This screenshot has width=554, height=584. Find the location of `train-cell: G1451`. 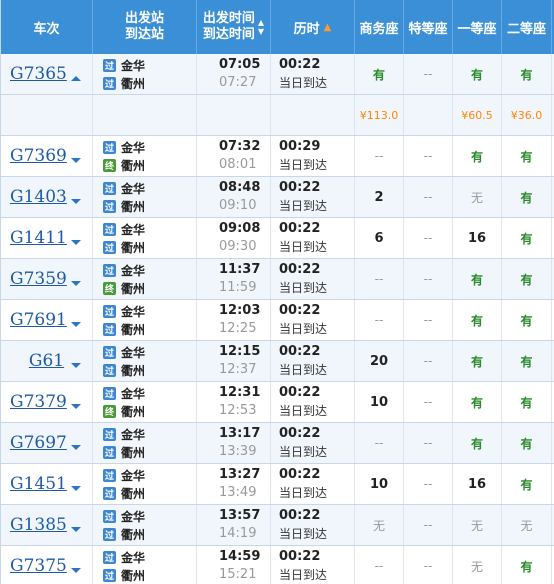

train-cell: G1451 is located at coordinates (47, 484).